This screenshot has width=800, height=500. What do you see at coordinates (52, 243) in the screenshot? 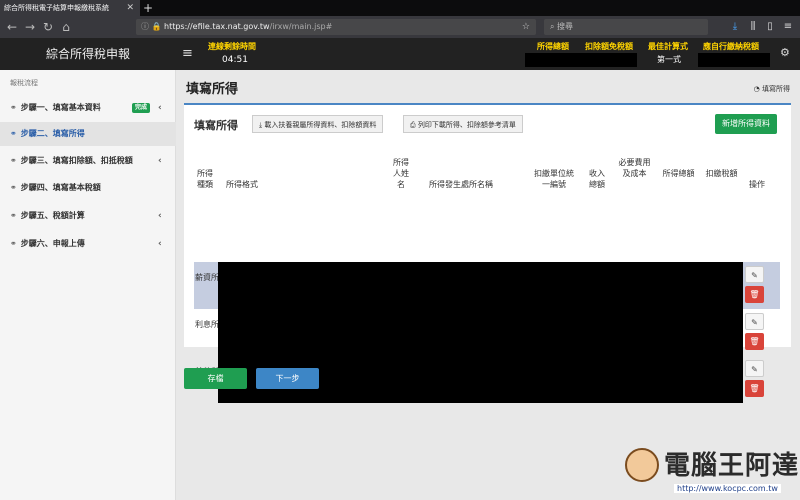
I see `sidebar-item-label: 步驟六、申報上傳` at bounding box center [52, 243].